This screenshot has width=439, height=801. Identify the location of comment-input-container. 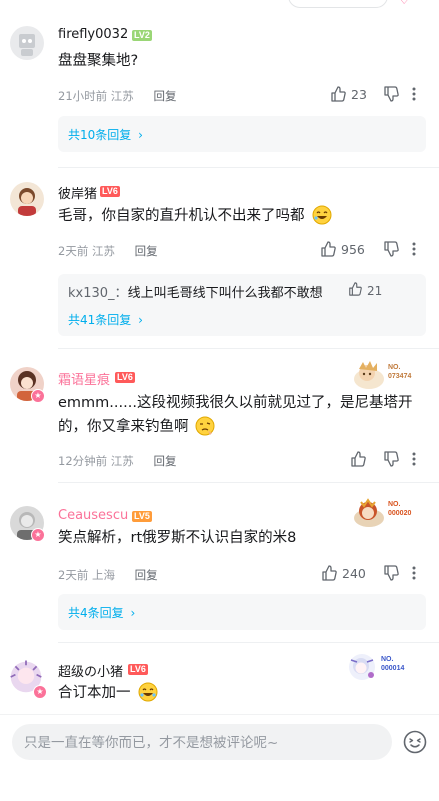
(202, 743).